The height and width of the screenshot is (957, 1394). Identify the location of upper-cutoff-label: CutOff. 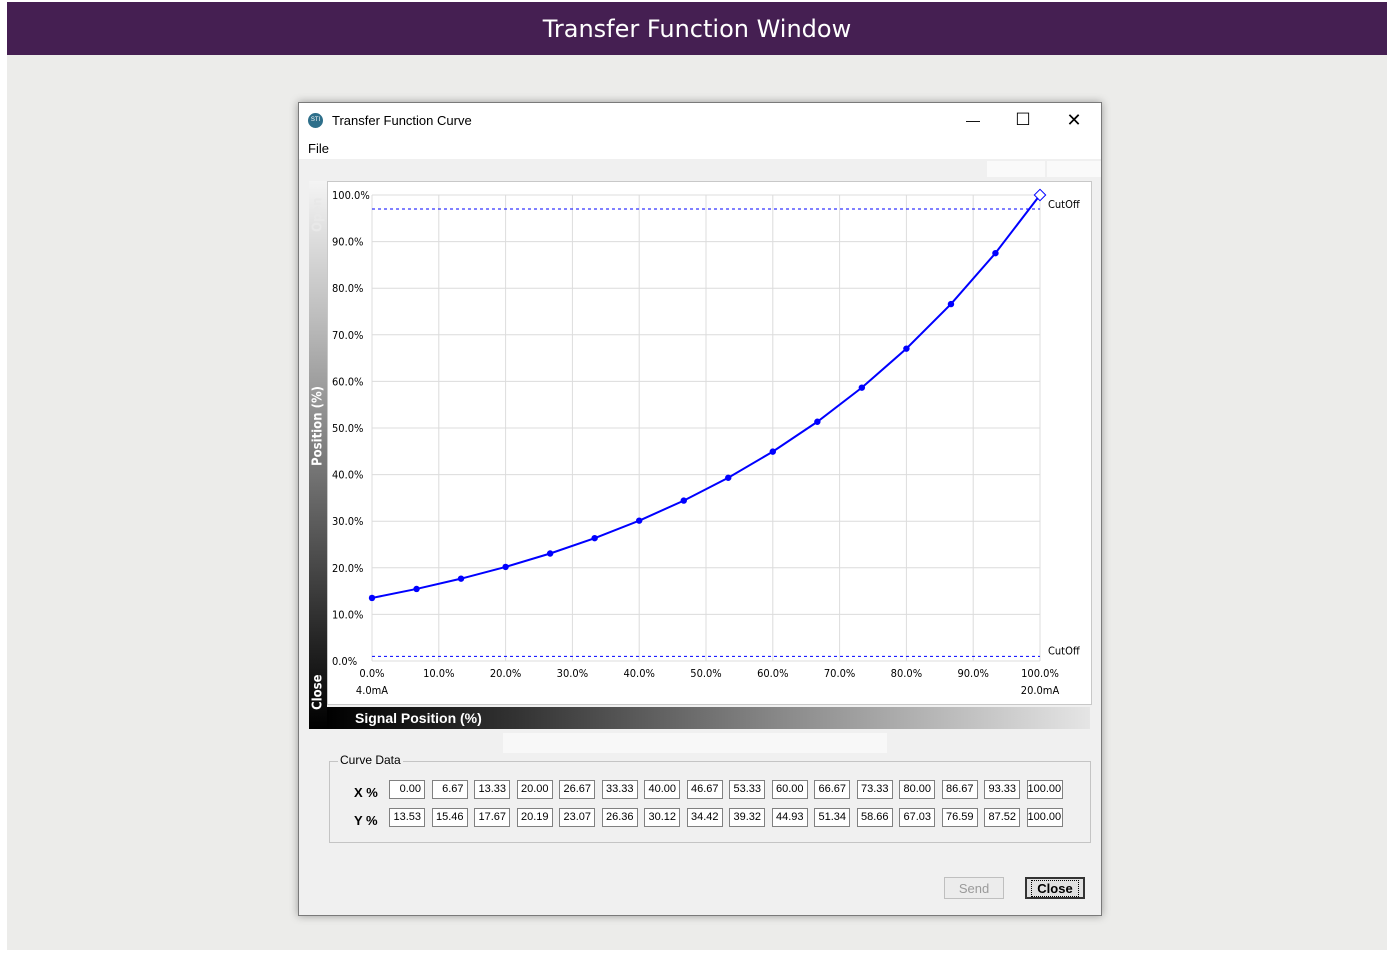
(1064, 204).